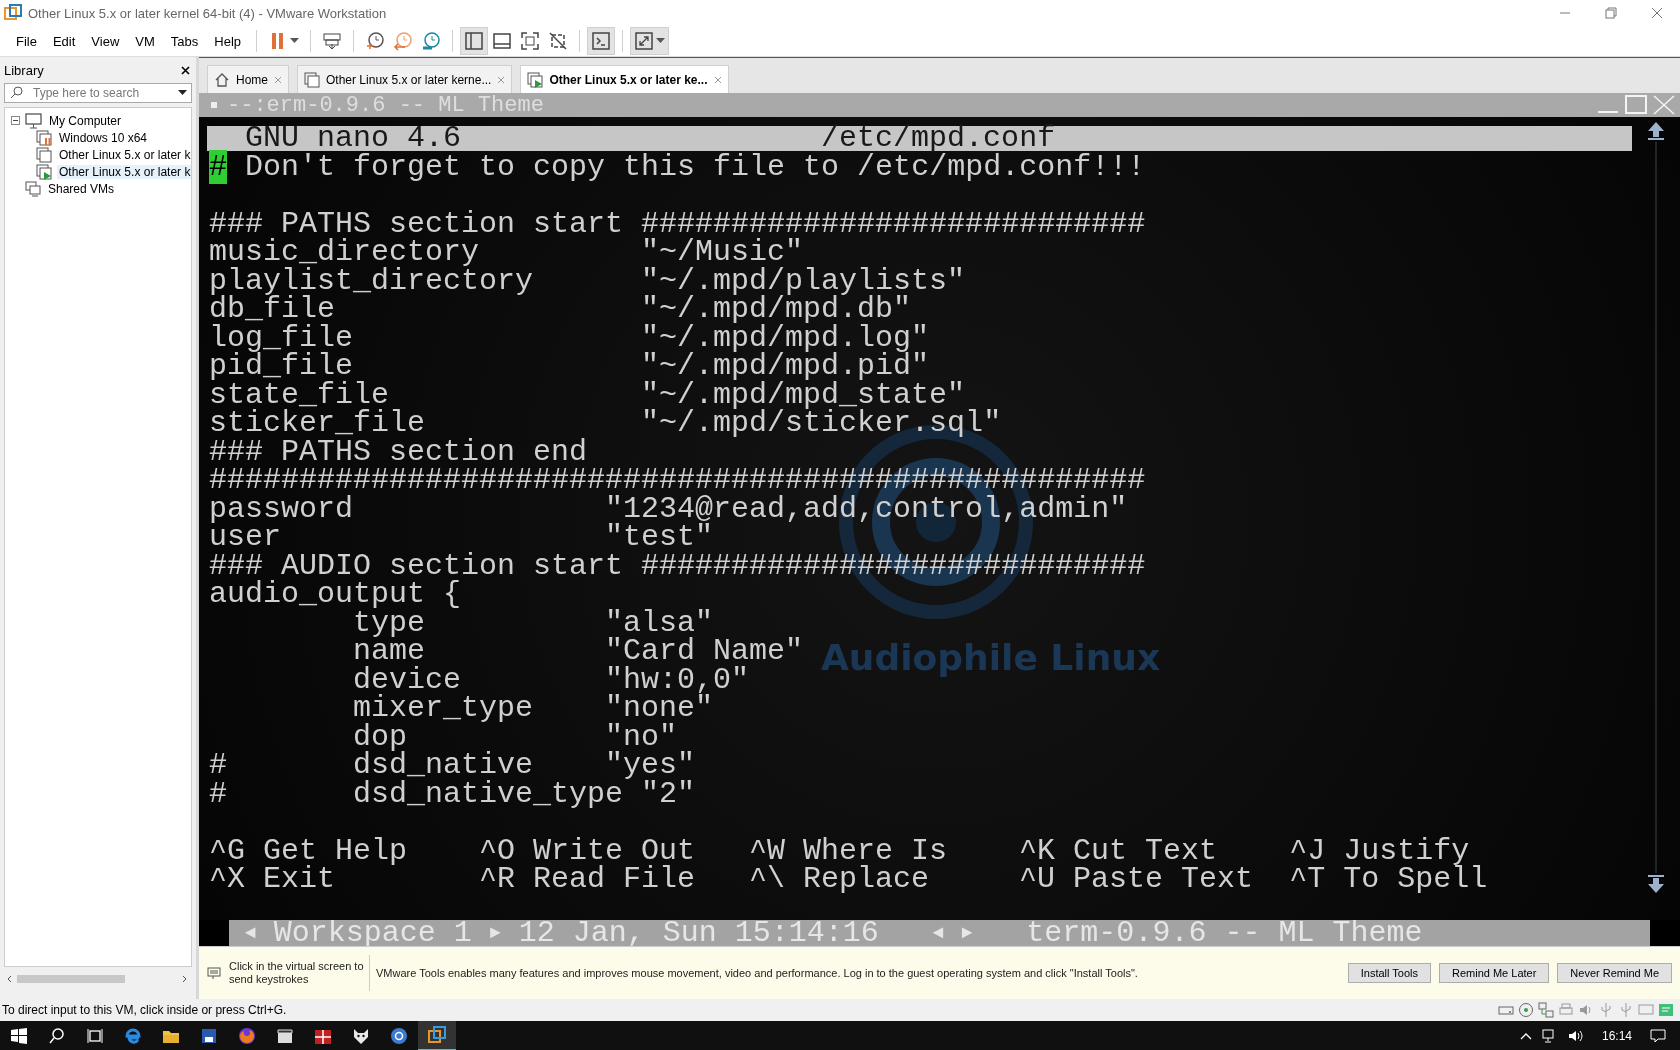 This screenshot has width=1680, height=1050. Describe the element at coordinates (33, 188) in the screenshot. I see `shared-monitors-icon` at that location.